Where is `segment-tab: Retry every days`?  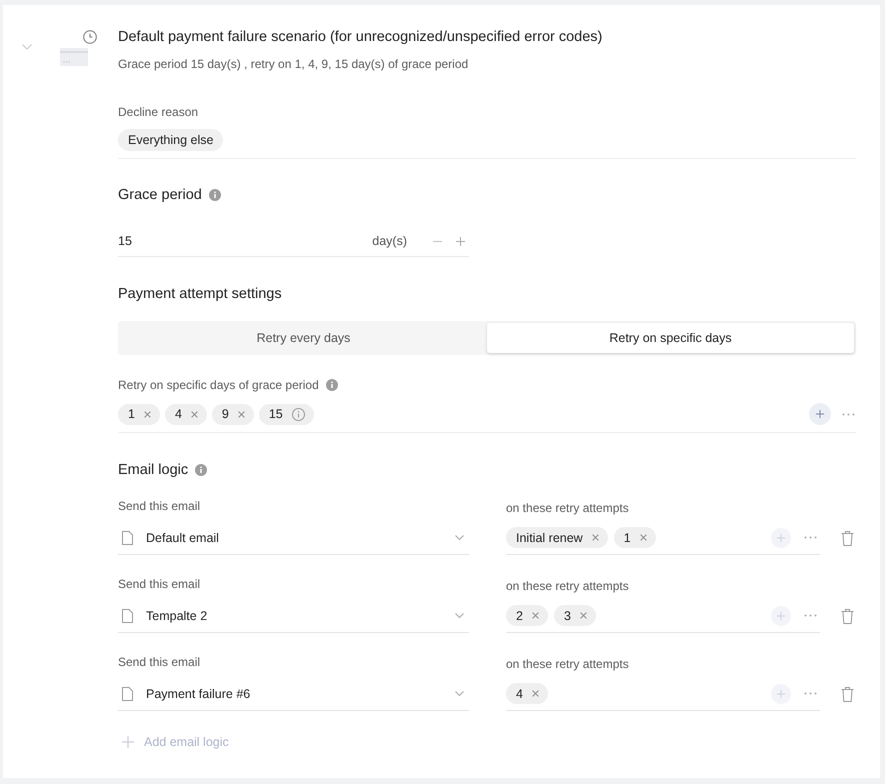
segment-tab: Retry every days is located at coordinates (303, 338).